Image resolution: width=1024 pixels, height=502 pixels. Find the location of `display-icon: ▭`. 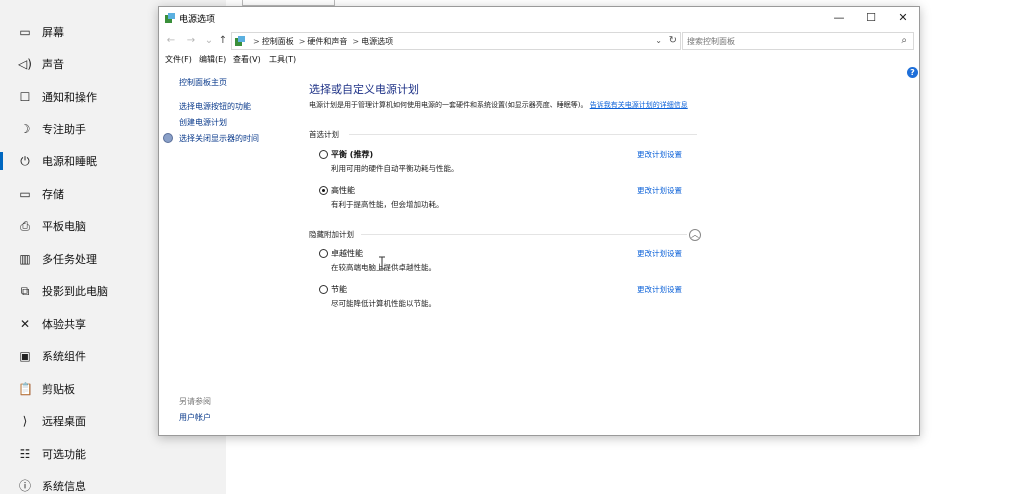

display-icon: ▭ is located at coordinates (25, 32).